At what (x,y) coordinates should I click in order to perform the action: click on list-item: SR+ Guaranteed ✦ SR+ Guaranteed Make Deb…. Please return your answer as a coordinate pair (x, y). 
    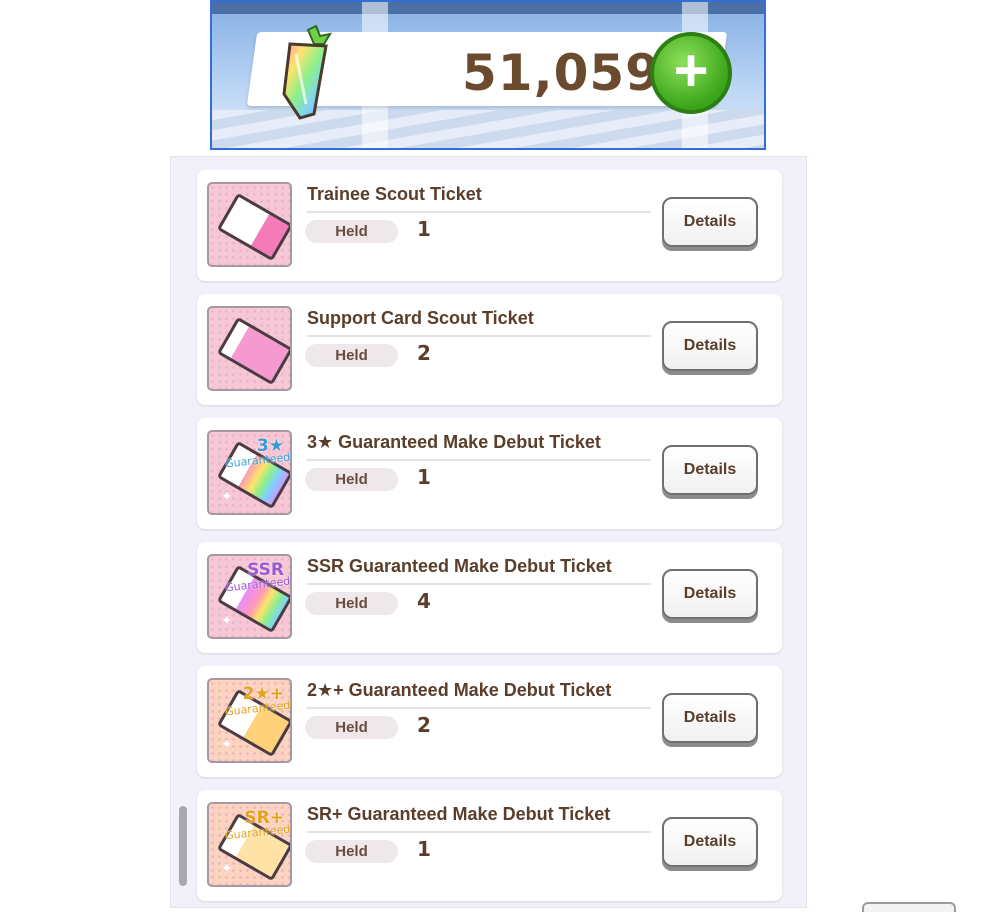
    Looking at the image, I should click on (489, 845).